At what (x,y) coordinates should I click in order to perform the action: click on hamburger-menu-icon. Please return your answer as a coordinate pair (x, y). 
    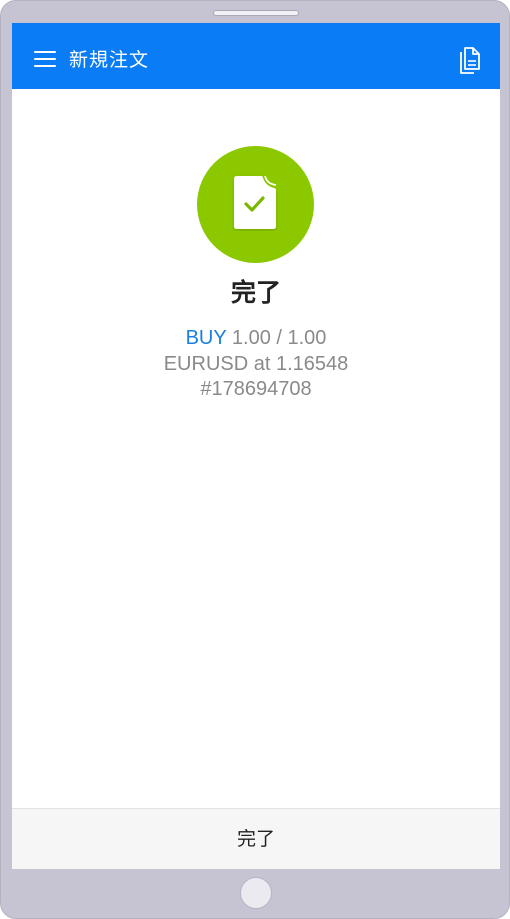
    Looking at the image, I should click on (45, 59).